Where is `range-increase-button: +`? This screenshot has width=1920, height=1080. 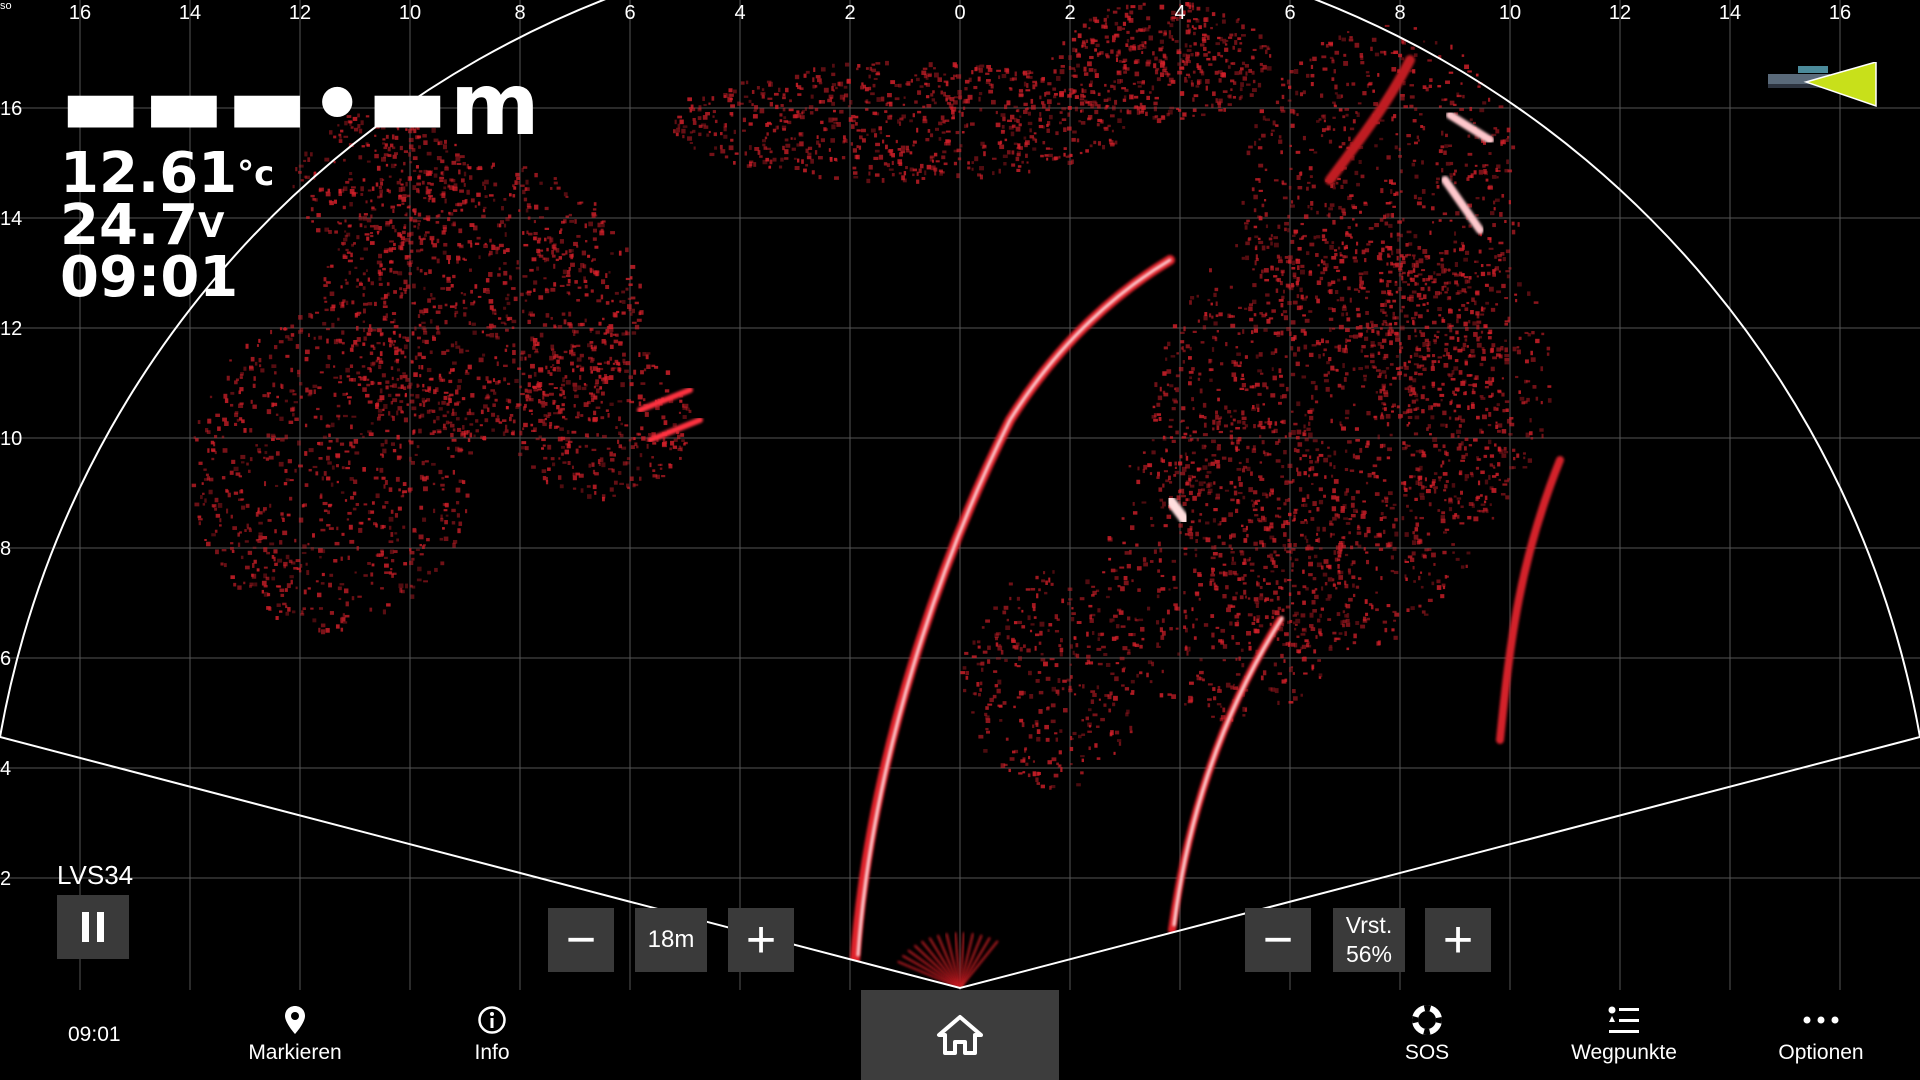
range-increase-button: + is located at coordinates (761, 940).